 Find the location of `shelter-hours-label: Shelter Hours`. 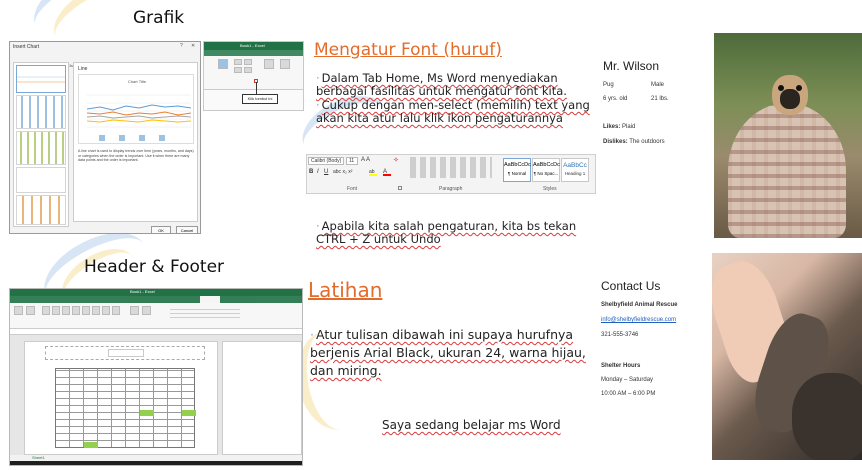

shelter-hours-label: Shelter Hours is located at coordinates (621, 366).